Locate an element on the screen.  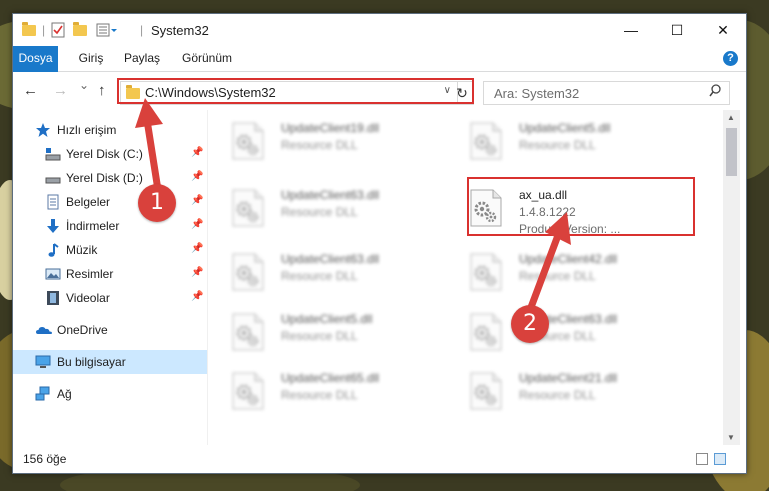
step-1-callout: 1 is located at coordinates (157, 203).